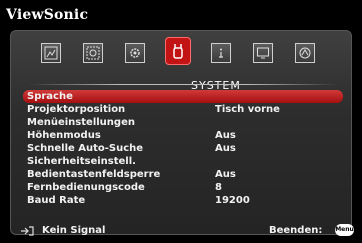  I want to click on advanced-icon, so click(305, 53).